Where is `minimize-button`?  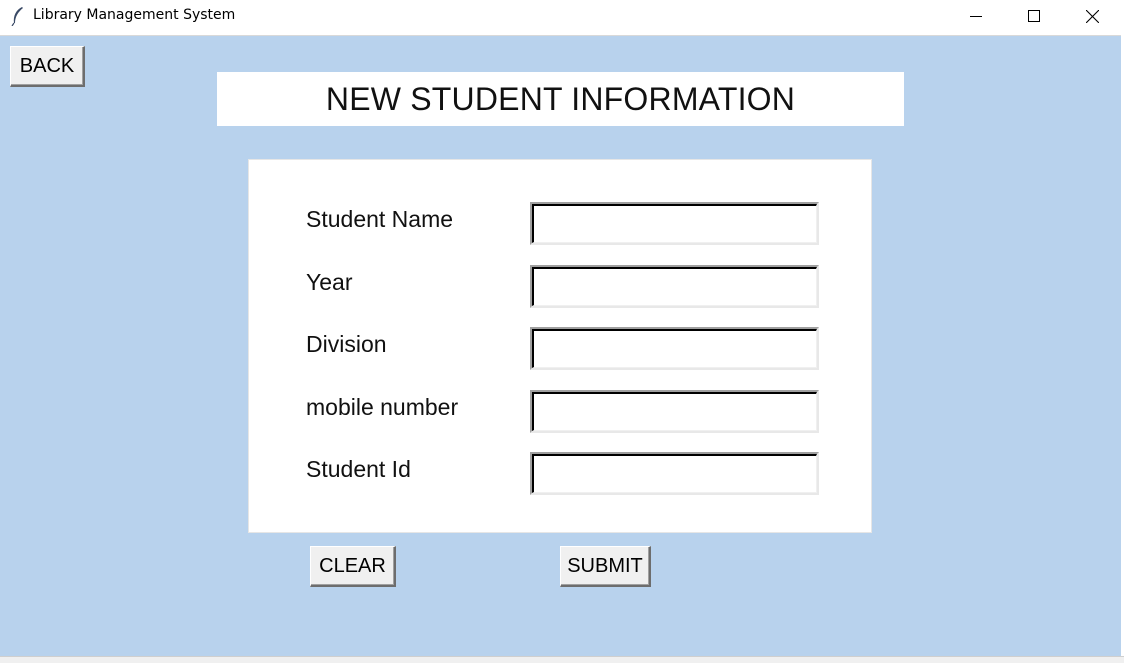
minimize-button is located at coordinates (976, 16).